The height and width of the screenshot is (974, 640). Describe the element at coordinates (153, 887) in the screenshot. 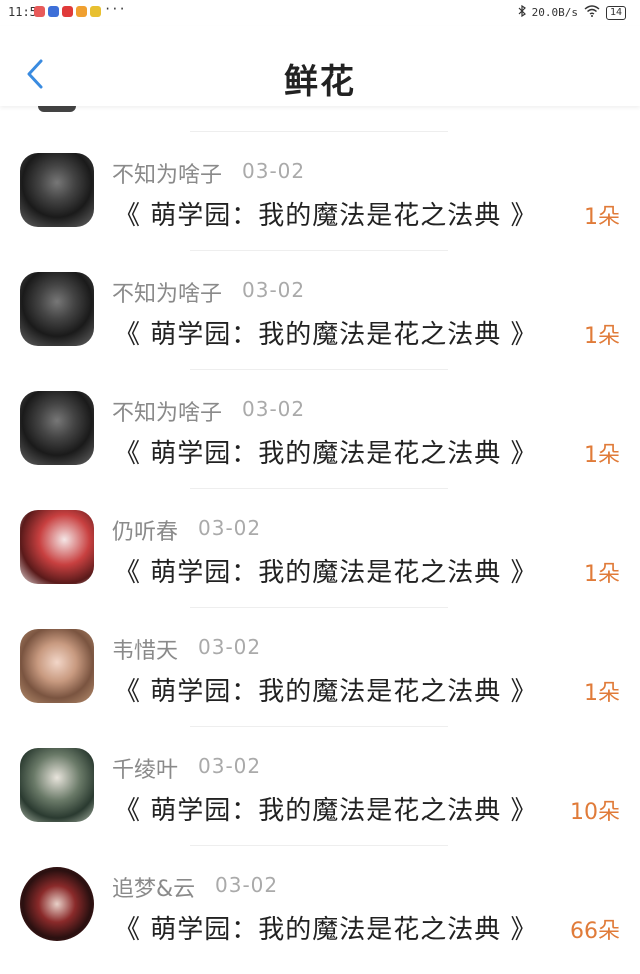

I see `user-name: 追梦&云` at that location.